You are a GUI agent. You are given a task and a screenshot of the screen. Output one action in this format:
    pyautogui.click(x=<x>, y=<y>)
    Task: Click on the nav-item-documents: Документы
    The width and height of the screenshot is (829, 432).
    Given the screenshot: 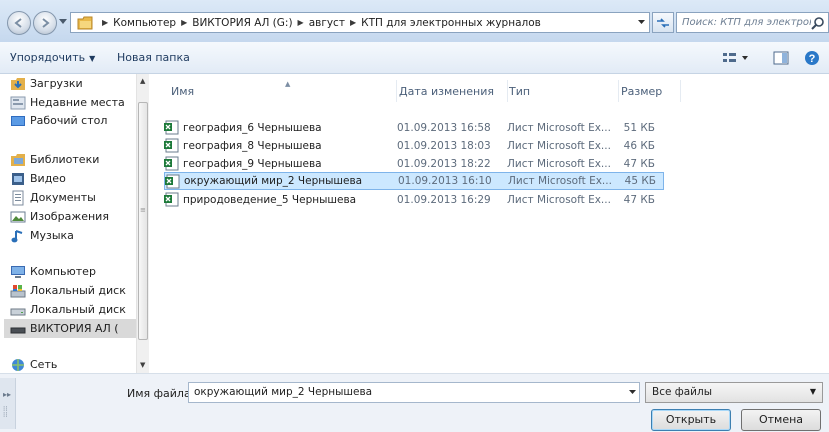 What is the action you would take?
    pyautogui.click(x=53, y=197)
    